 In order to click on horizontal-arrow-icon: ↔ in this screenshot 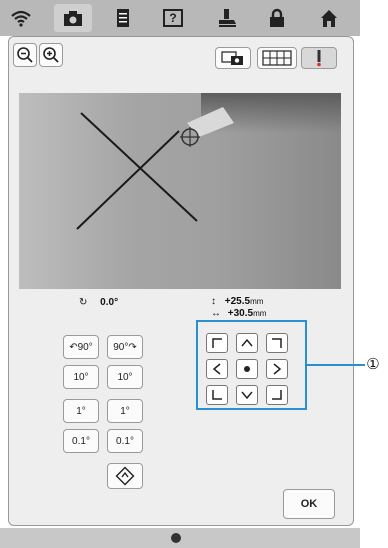, I will do `click(216, 312)`.